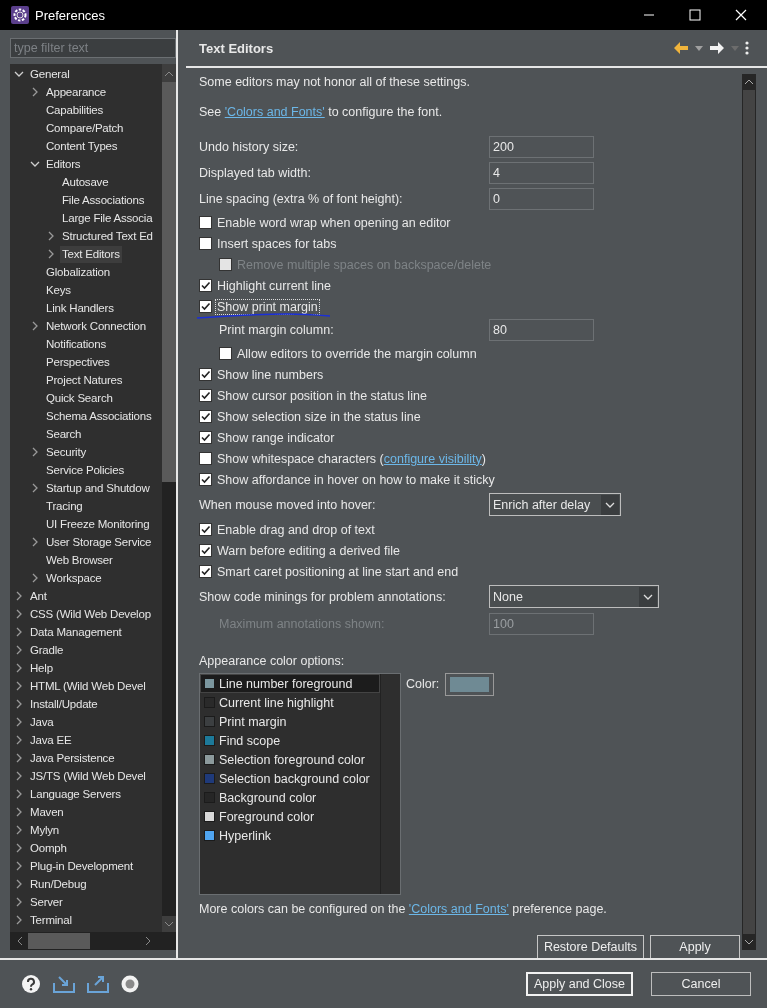  I want to click on scroll-up-icon, so click(749, 82).